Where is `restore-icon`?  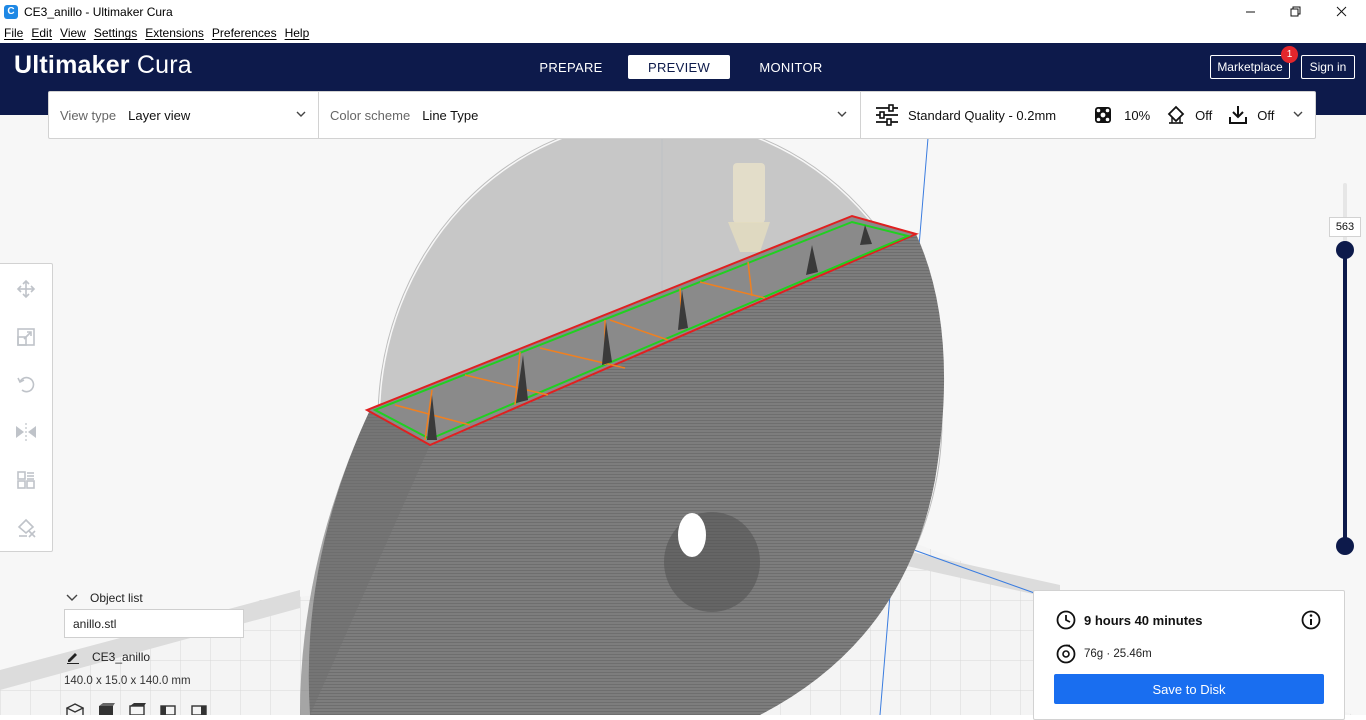 restore-icon is located at coordinates (1295, 11).